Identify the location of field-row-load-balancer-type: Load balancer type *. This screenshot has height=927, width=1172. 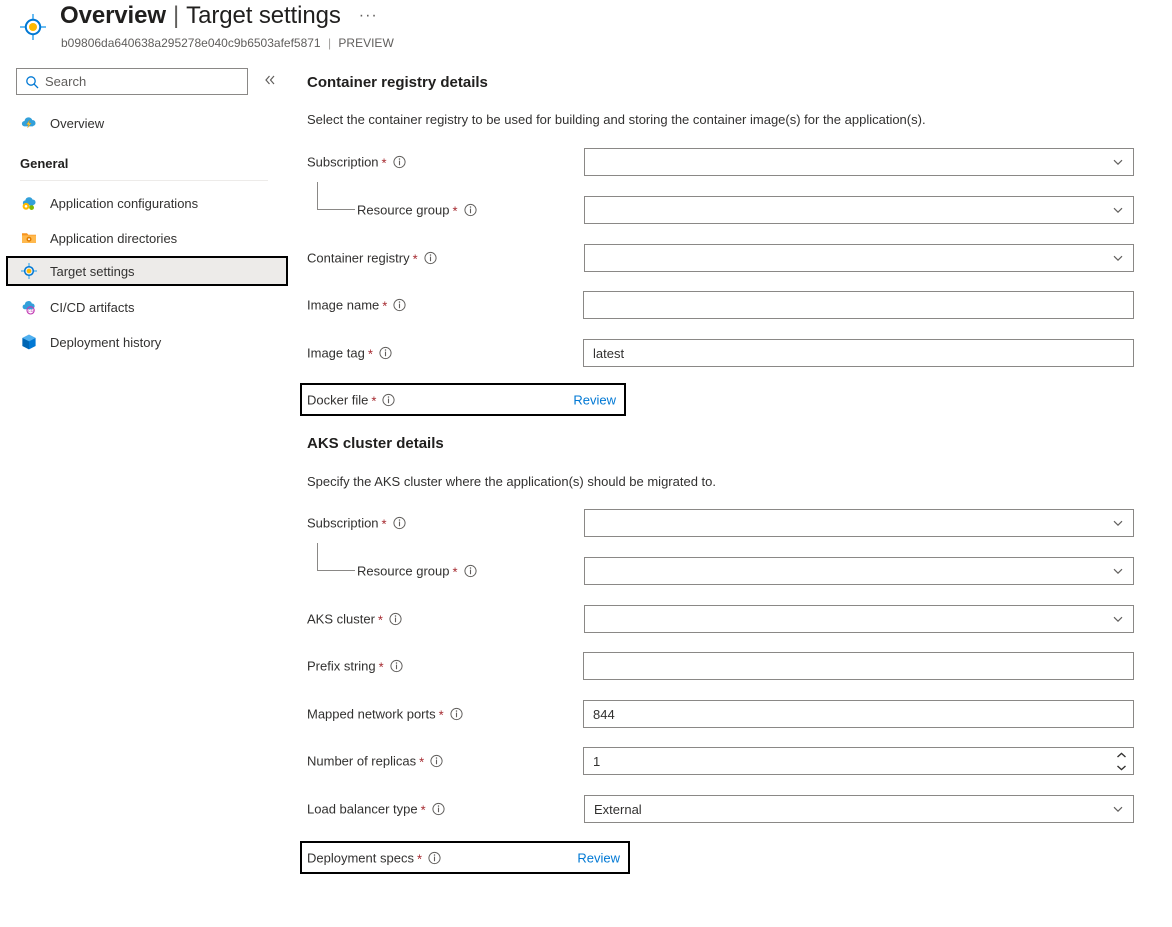
(736, 809).